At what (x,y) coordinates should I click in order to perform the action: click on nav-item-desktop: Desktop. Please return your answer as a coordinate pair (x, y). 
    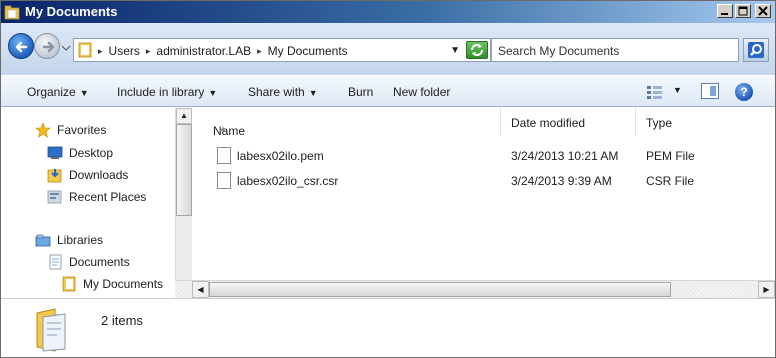
    Looking at the image, I should click on (80, 153).